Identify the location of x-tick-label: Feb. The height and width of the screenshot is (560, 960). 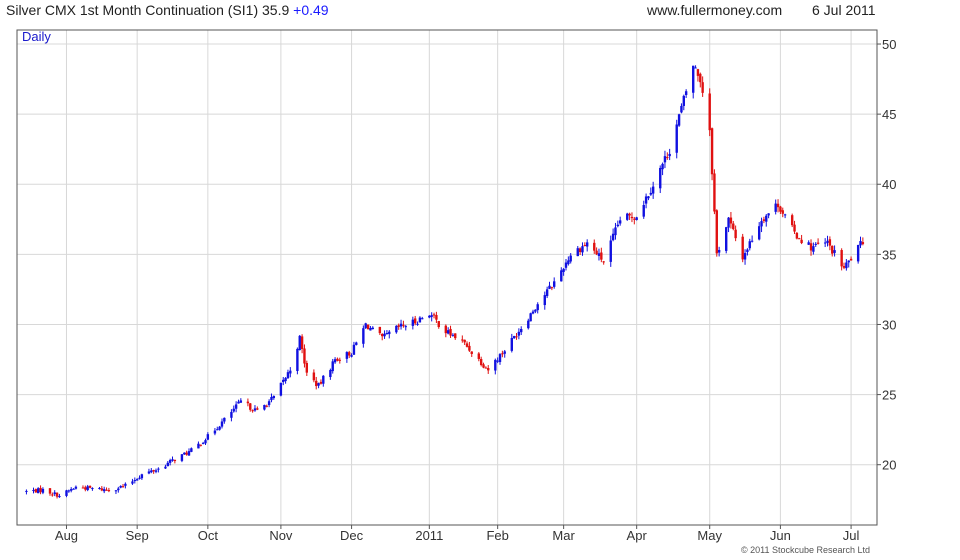
(497, 535).